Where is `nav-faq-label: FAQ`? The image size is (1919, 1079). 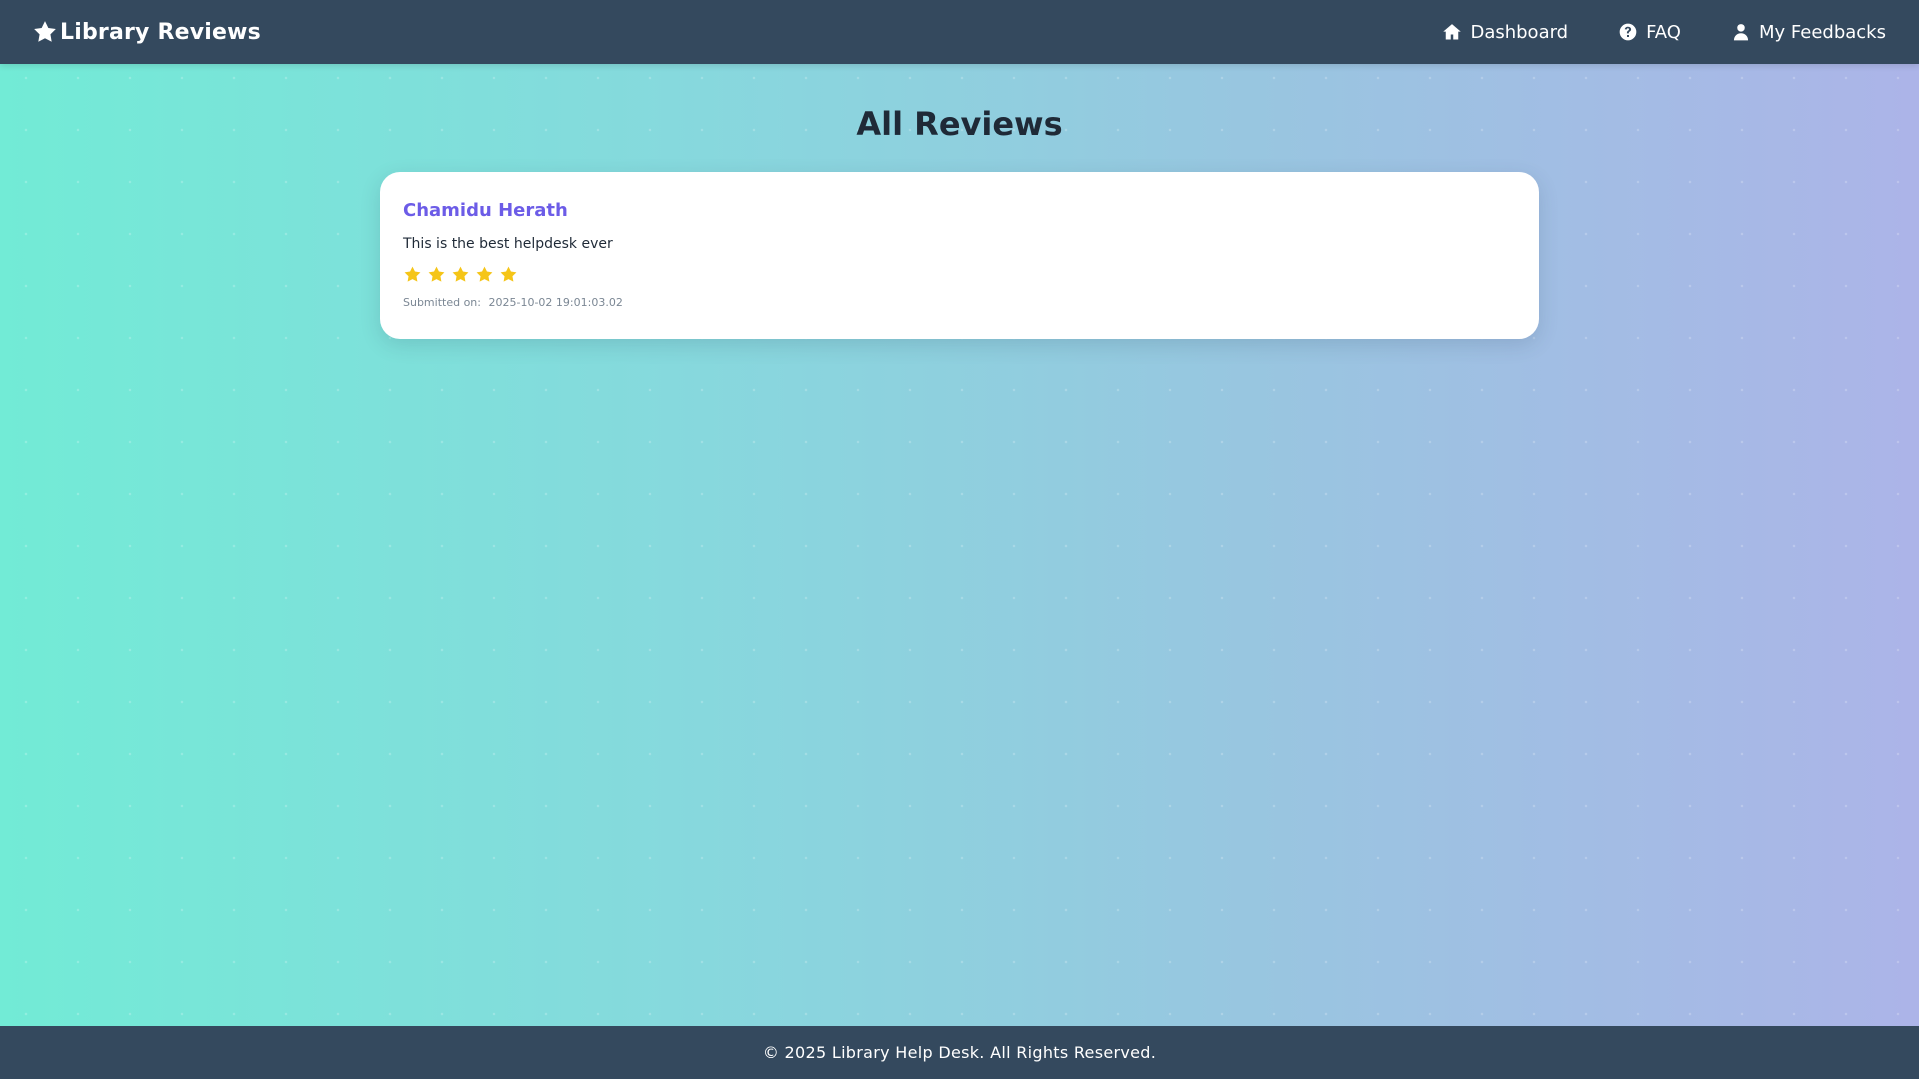 nav-faq-label: FAQ is located at coordinates (1663, 32).